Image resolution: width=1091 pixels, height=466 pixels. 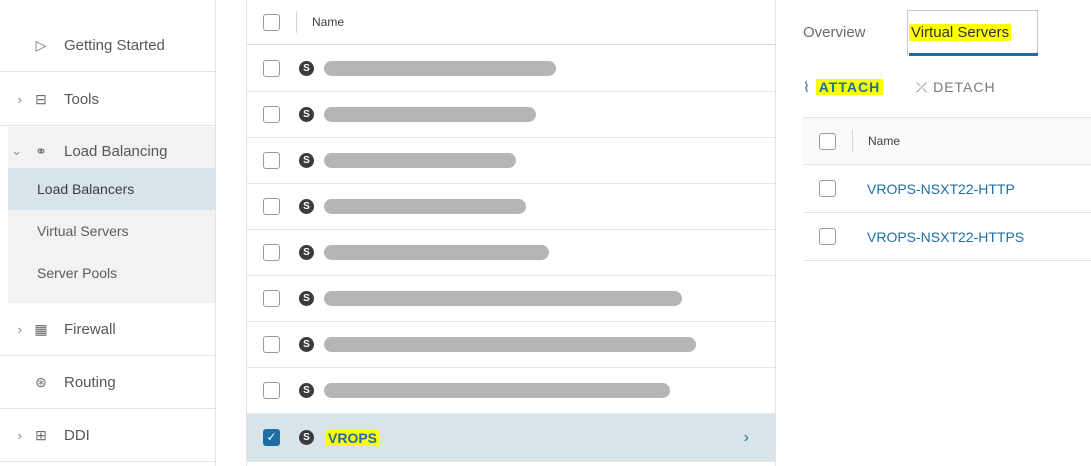 I want to click on list-header: Name, so click(x=511, y=22).